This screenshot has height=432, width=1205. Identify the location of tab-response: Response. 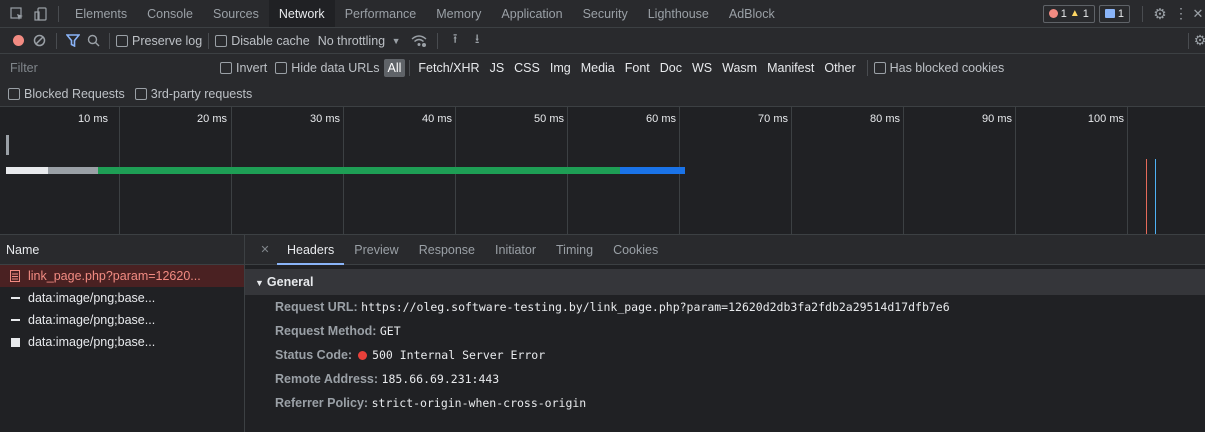
(447, 250).